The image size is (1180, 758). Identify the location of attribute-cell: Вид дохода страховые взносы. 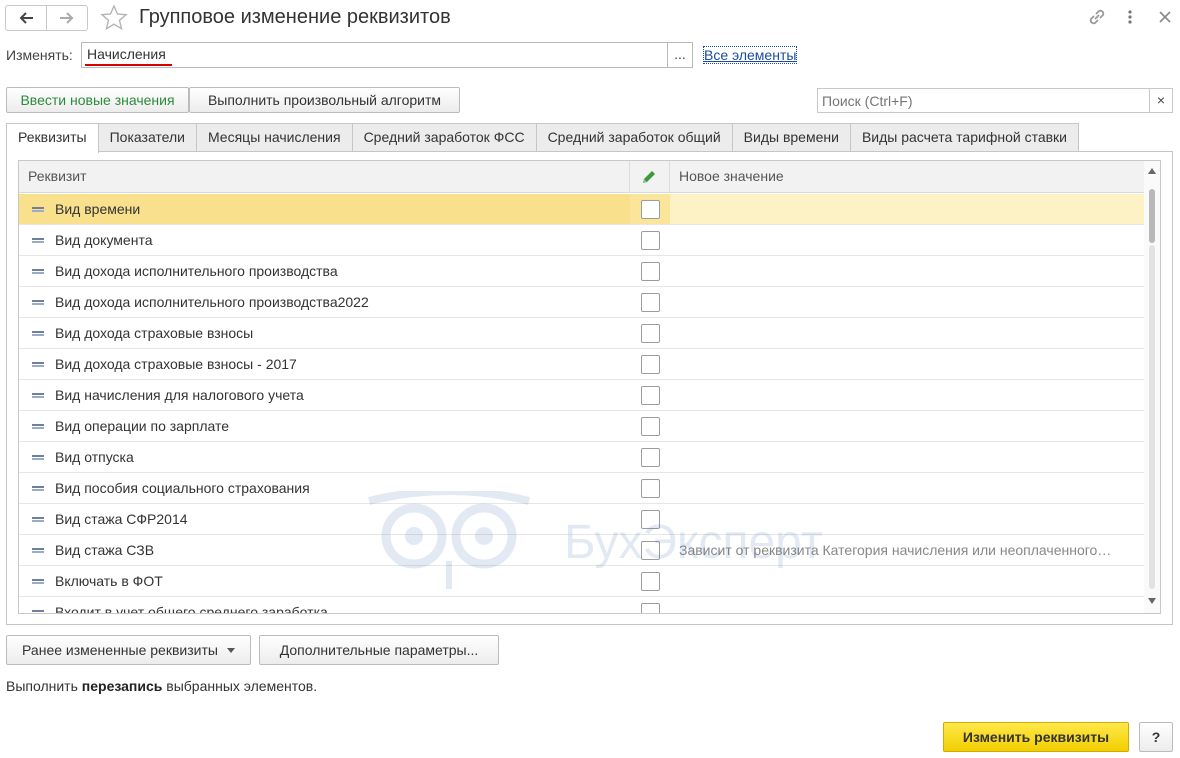
(324, 333).